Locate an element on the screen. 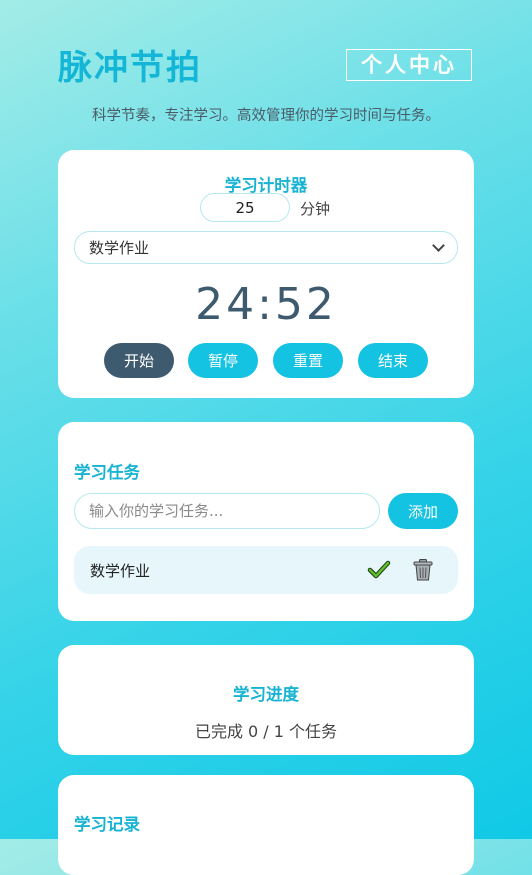  timer-display: 24:52 is located at coordinates (266, 304).